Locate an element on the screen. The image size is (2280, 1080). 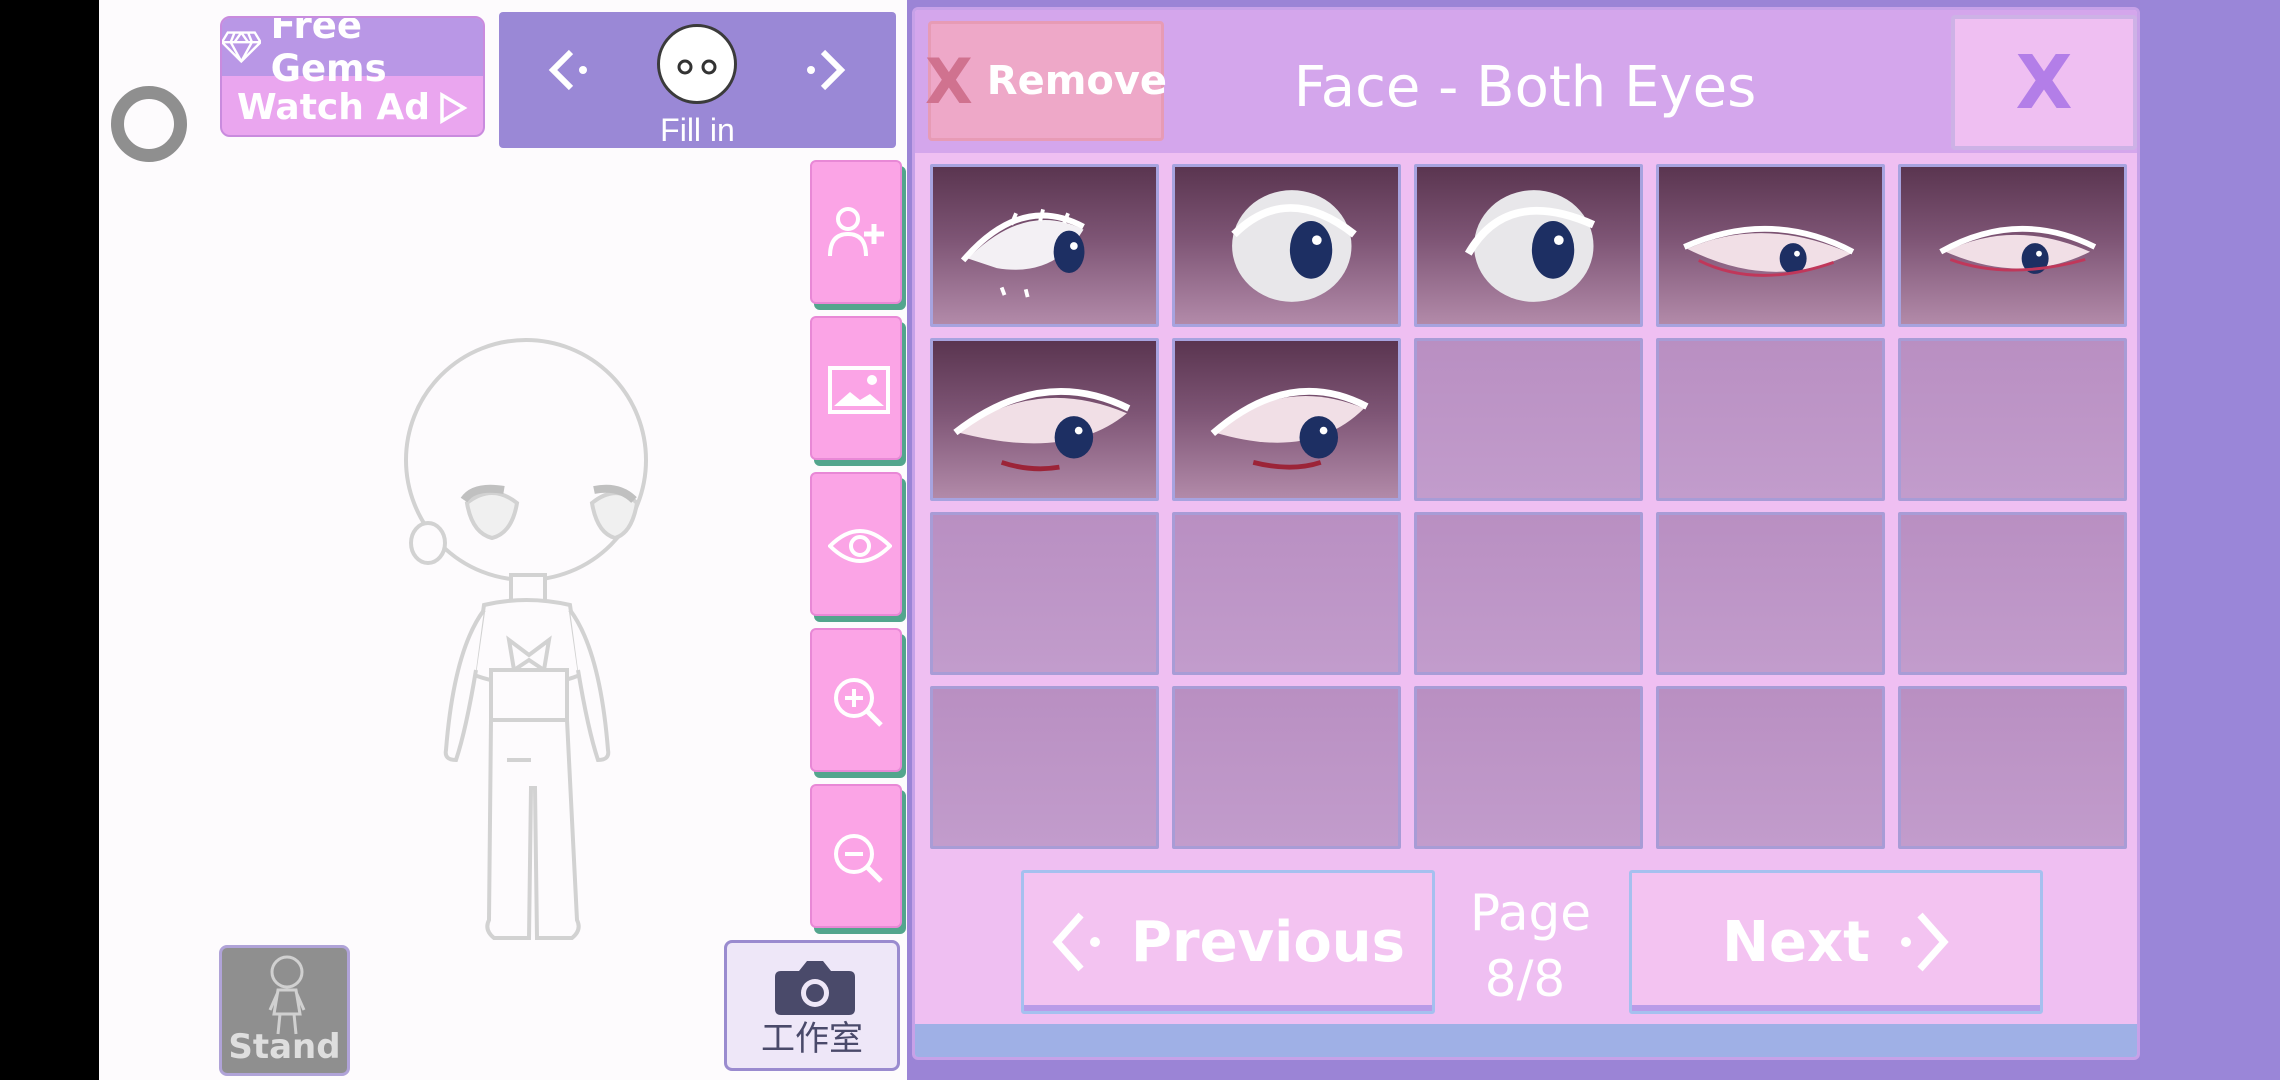
add-character-button is located at coordinates (856, 232).